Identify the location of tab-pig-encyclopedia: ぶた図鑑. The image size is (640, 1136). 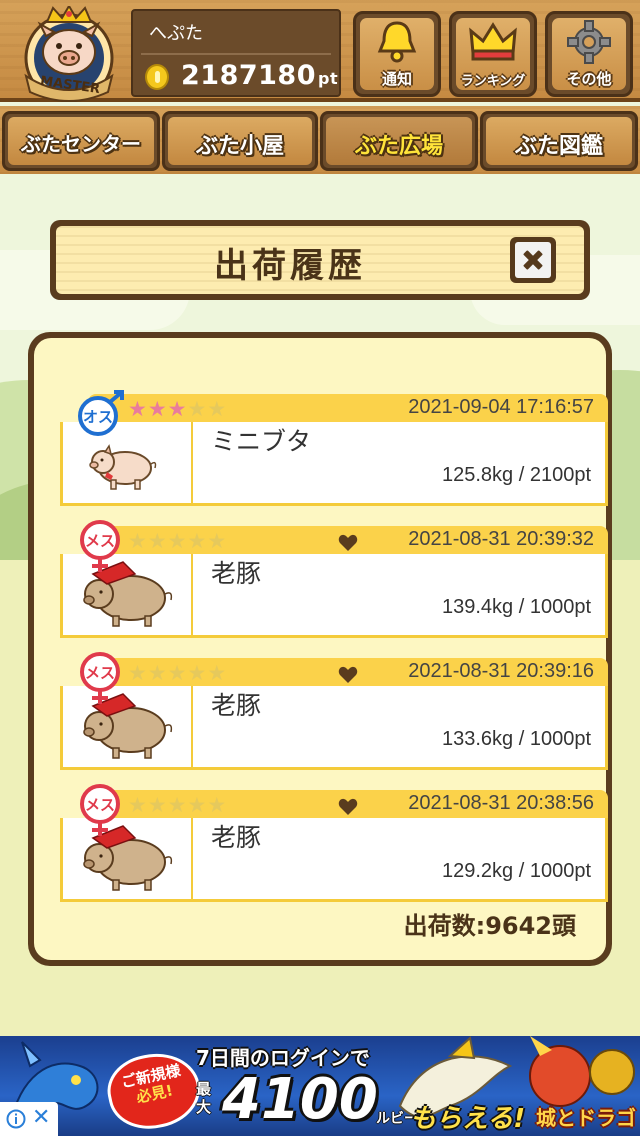
(559, 141).